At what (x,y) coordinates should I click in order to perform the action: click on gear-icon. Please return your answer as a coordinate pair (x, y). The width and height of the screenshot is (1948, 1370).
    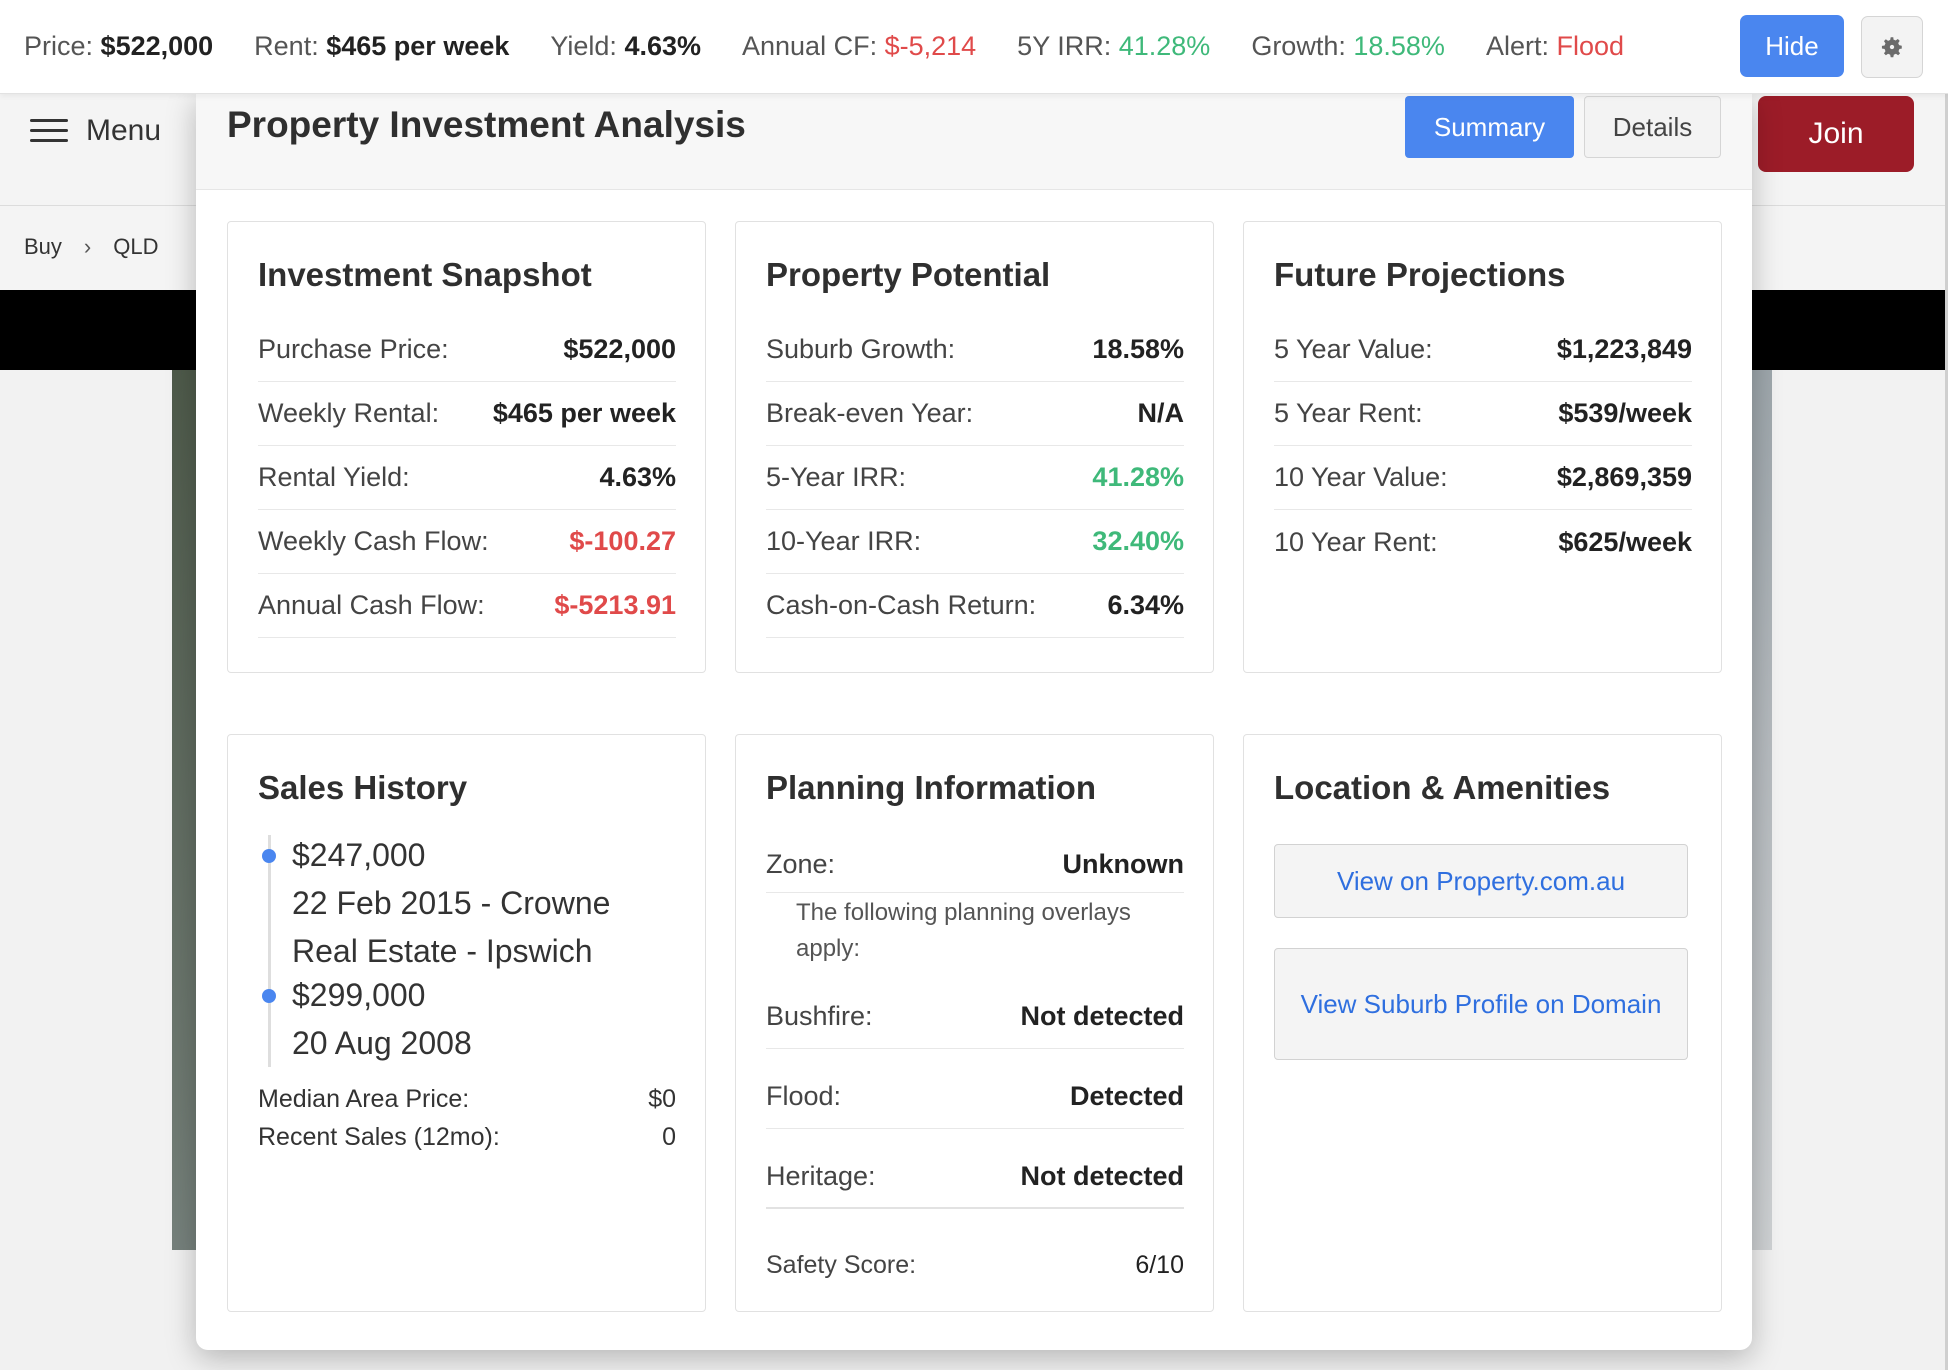
    Looking at the image, I should click on (1892, 47).